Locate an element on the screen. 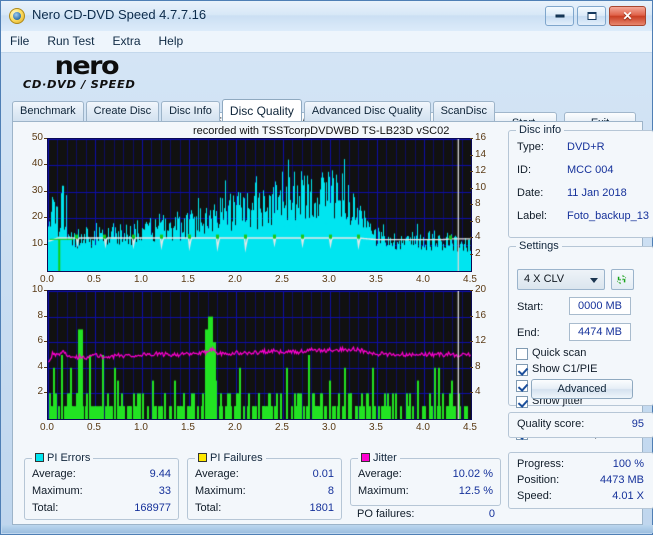 This screenshot has height=535, width=653. start-input: 0000 MB is located at coordinates (600, 306).